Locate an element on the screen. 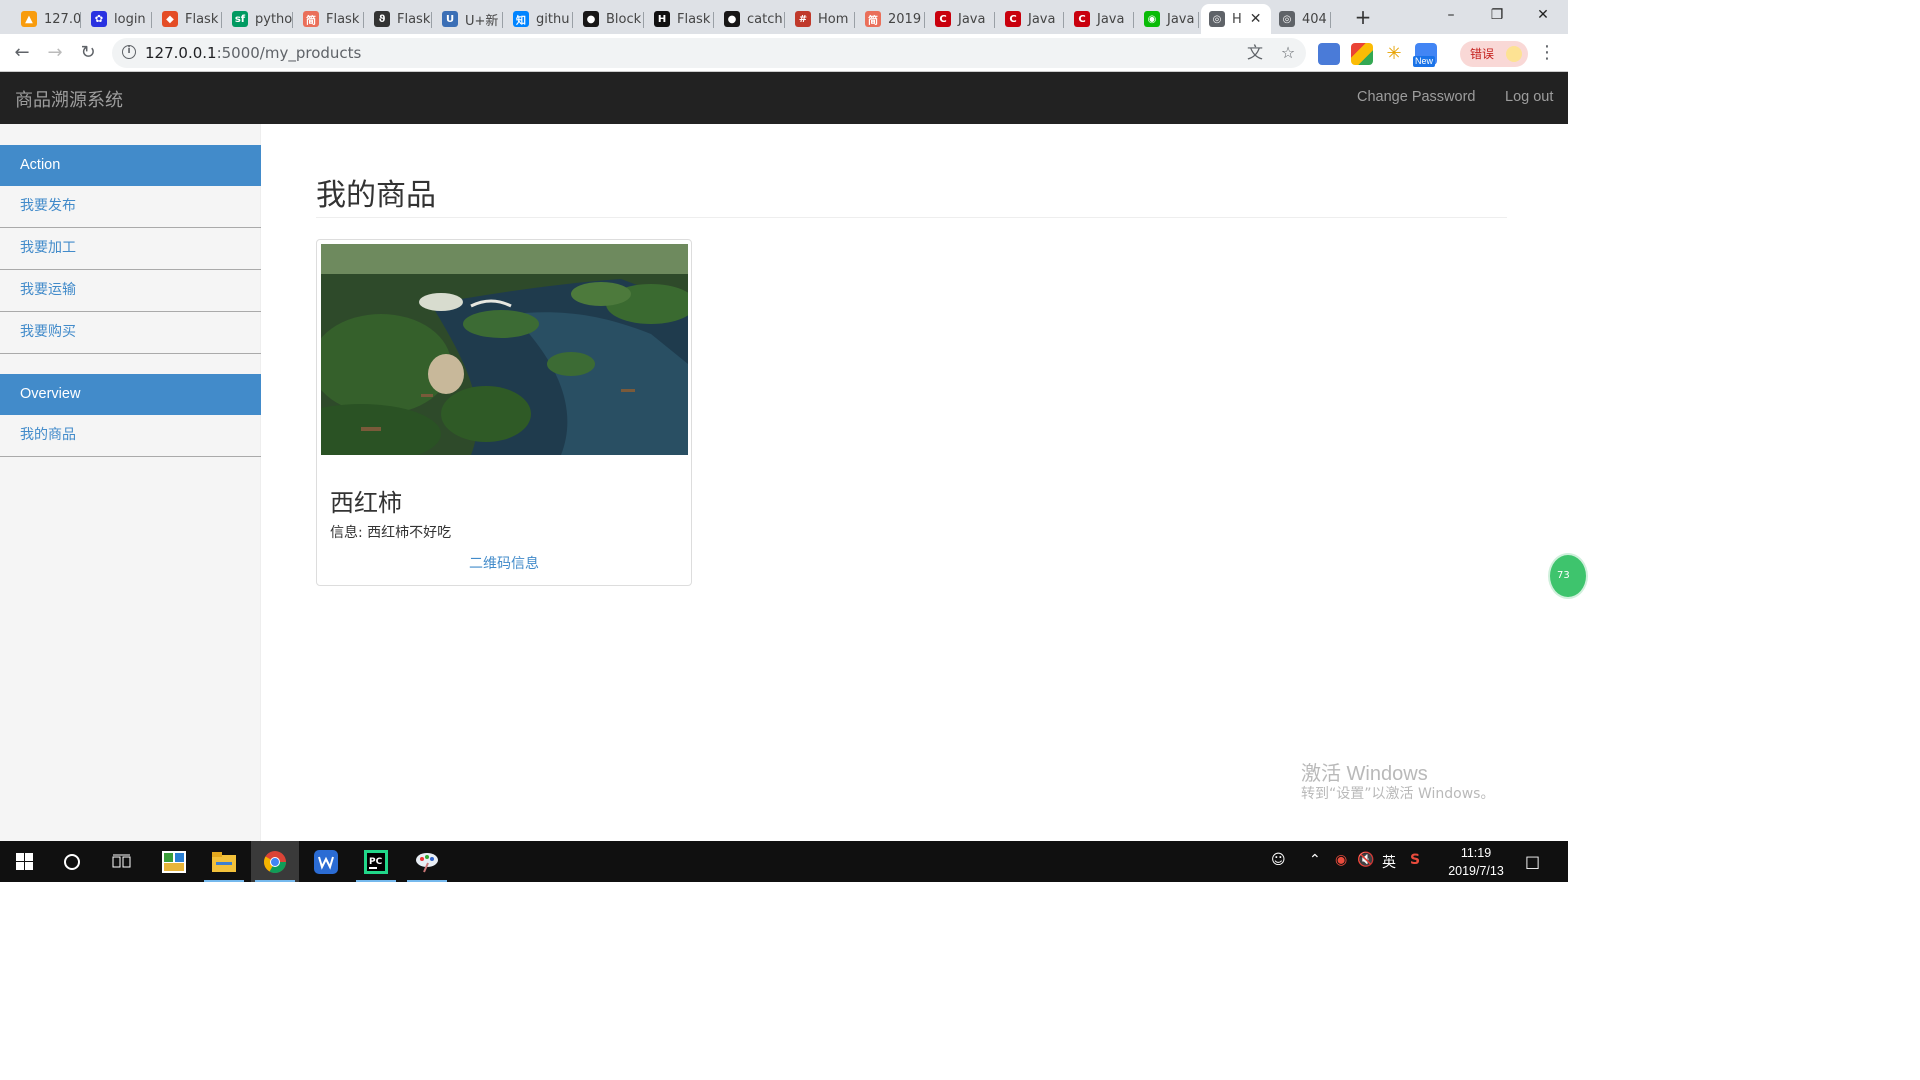 This screenshot has width=1920, height=1080. browser-tab: ◎ H ✕ is located at coordinates (1236, 19).